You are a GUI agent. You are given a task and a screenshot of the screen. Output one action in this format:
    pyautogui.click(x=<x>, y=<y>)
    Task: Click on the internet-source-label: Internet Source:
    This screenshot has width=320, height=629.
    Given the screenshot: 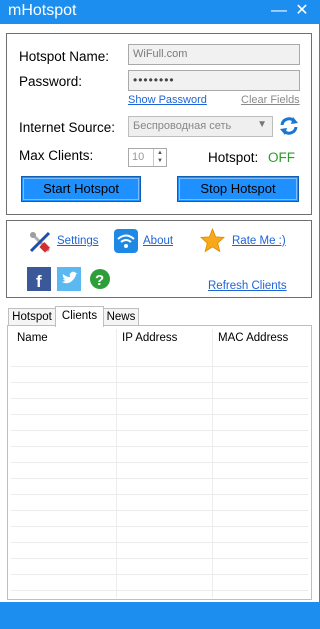 What is the action you would take?
    pyautogui.click(x=67, y=127)
    